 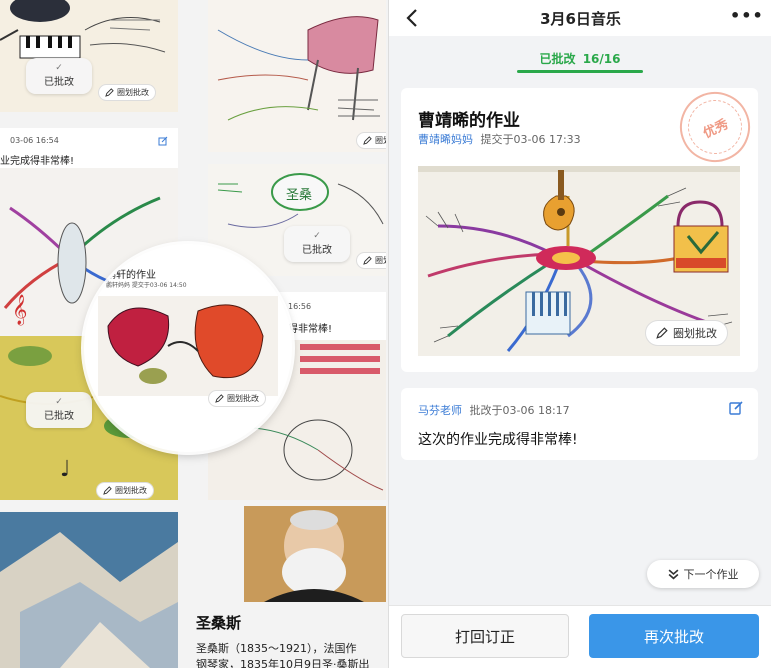 What do you see at coordinates (440, 410) in the screenshot?
I see `teacher-name: 马芬老师` at bounding box center [440, 410].